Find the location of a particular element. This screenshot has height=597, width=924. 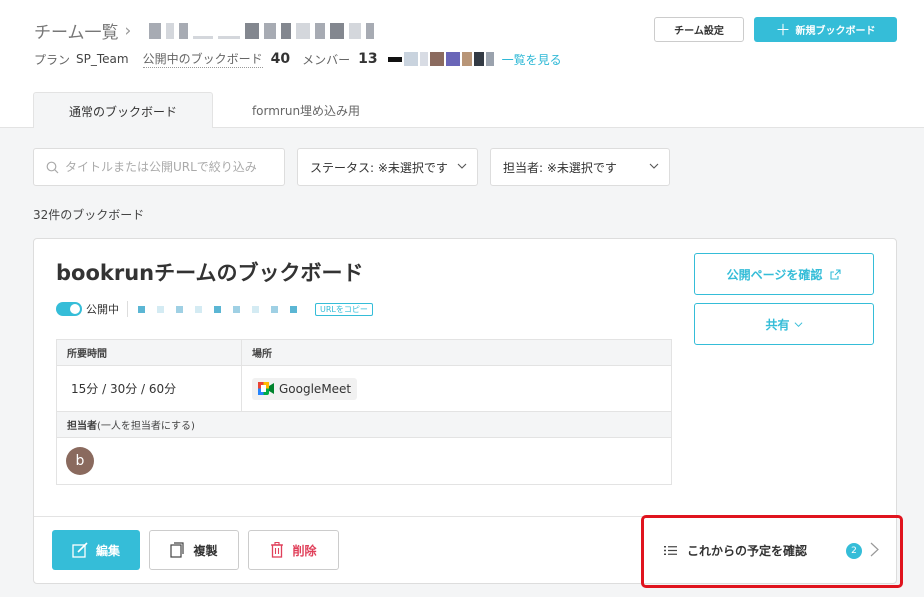

status-filter-select: ステータス: ※未選択です is located at coordinates (387, 167).